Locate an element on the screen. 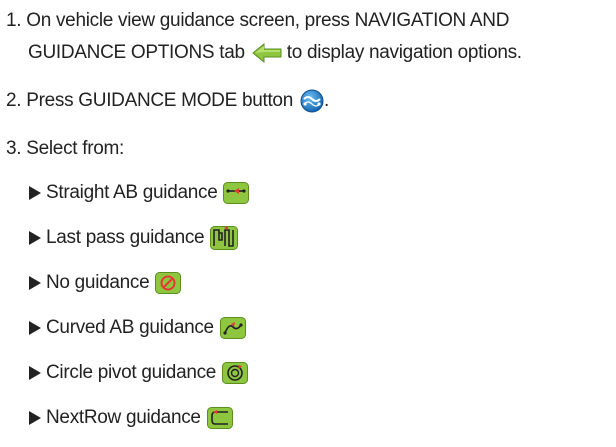 This screenshot has height=447, width=616. option-no-guidance: No guidance is located at coordinates (105, 283).